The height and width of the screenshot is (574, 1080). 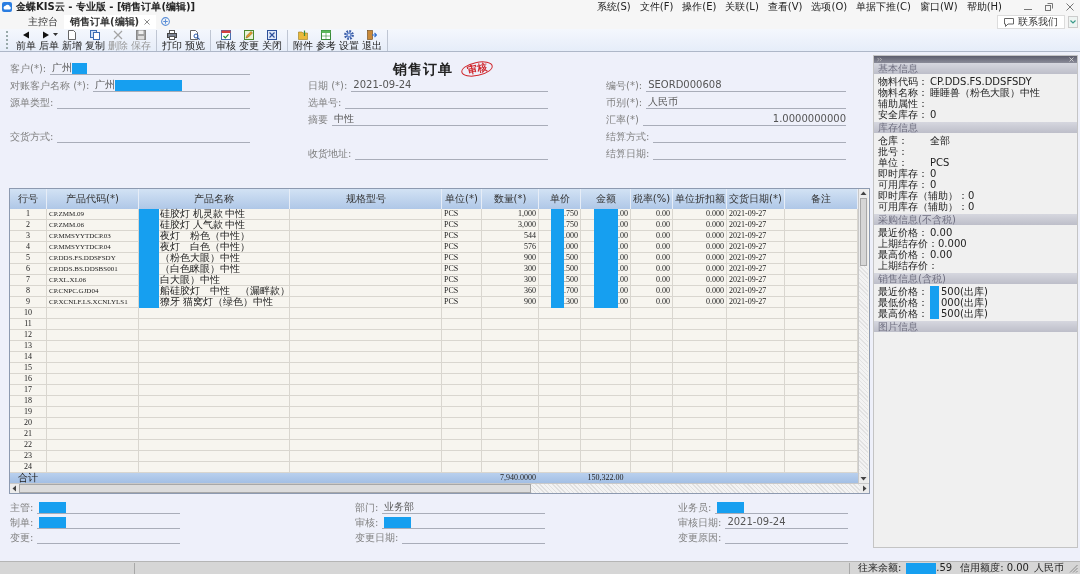 What do you see at coordinates (272, 40) in the screenshot?
I see `toolbar-button: 关闭` at bounding box center [272, 40].